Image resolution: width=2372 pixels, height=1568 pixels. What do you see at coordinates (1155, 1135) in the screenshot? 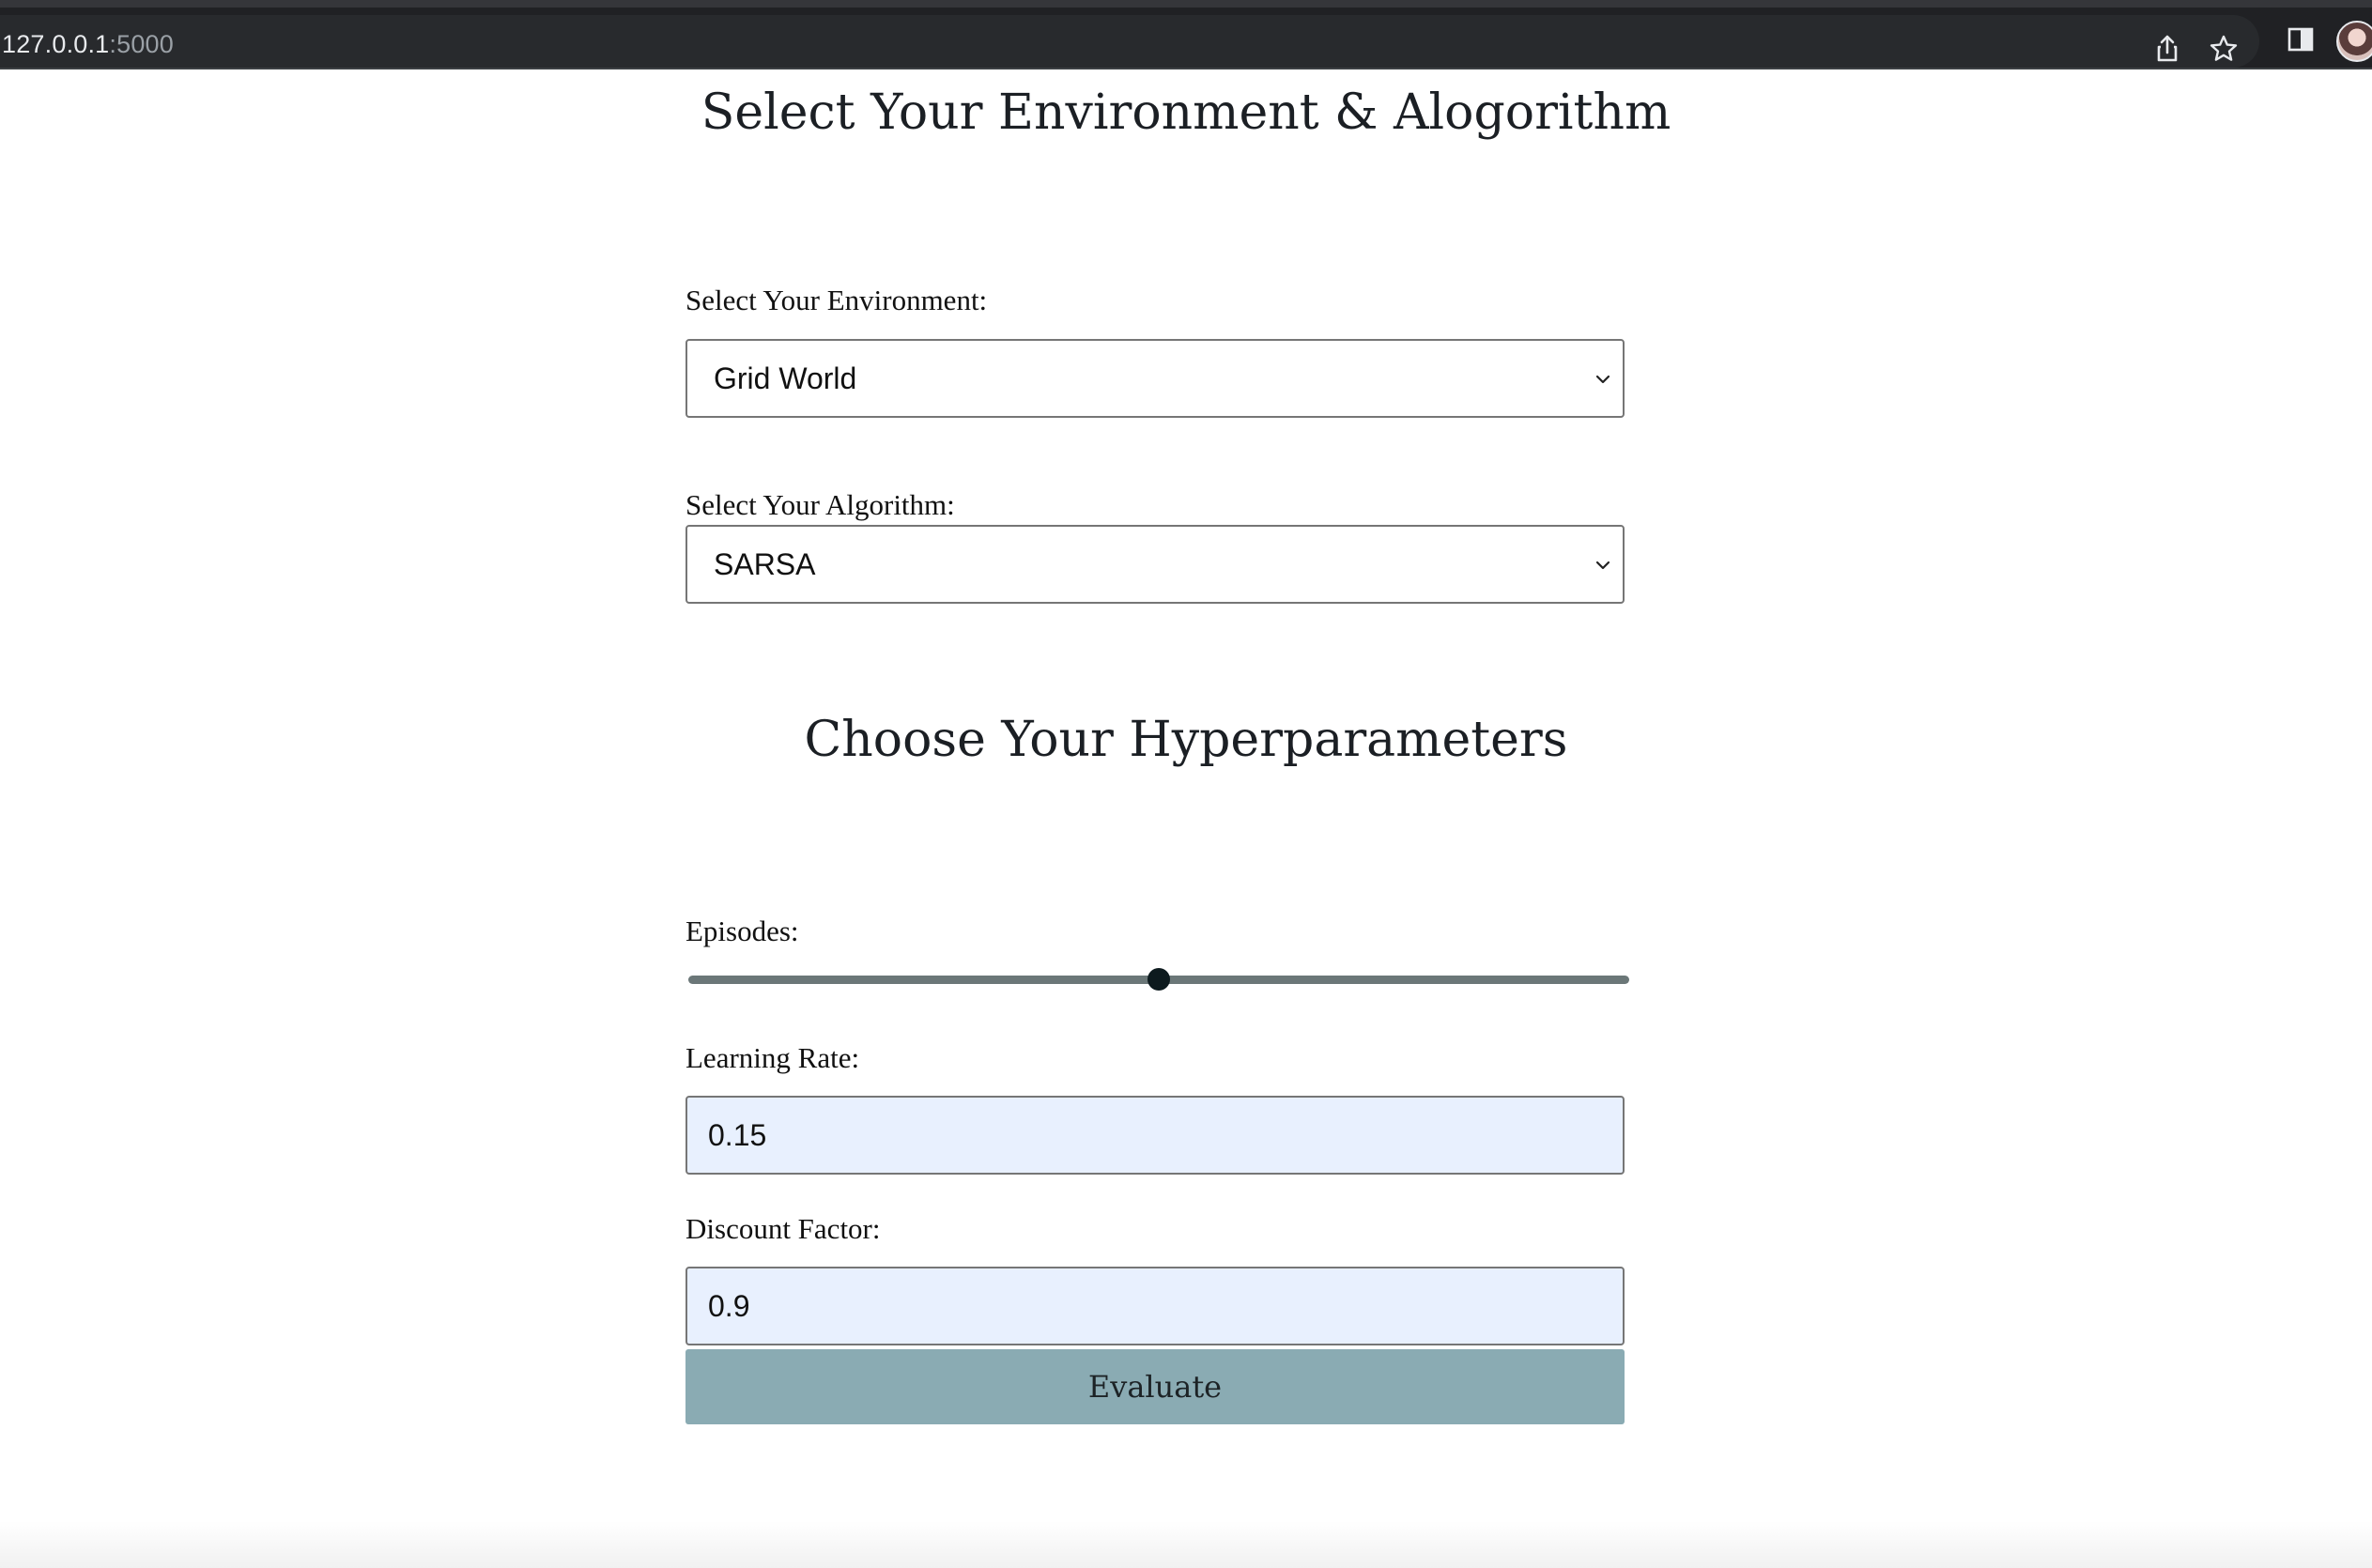
I see `learning-rate-input` at bounding box center [1155, 1135].